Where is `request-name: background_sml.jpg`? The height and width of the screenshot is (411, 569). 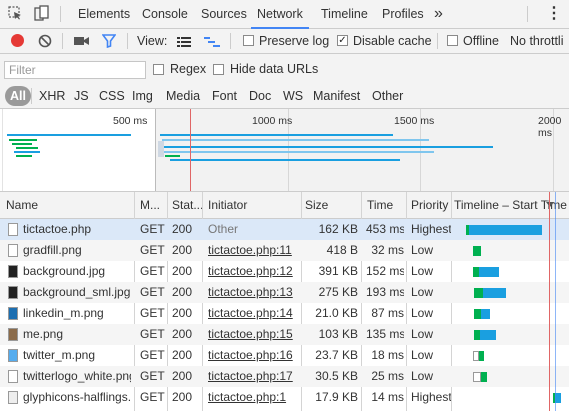 request-name: background_sml.jpg is located at coordinates (77, 292).